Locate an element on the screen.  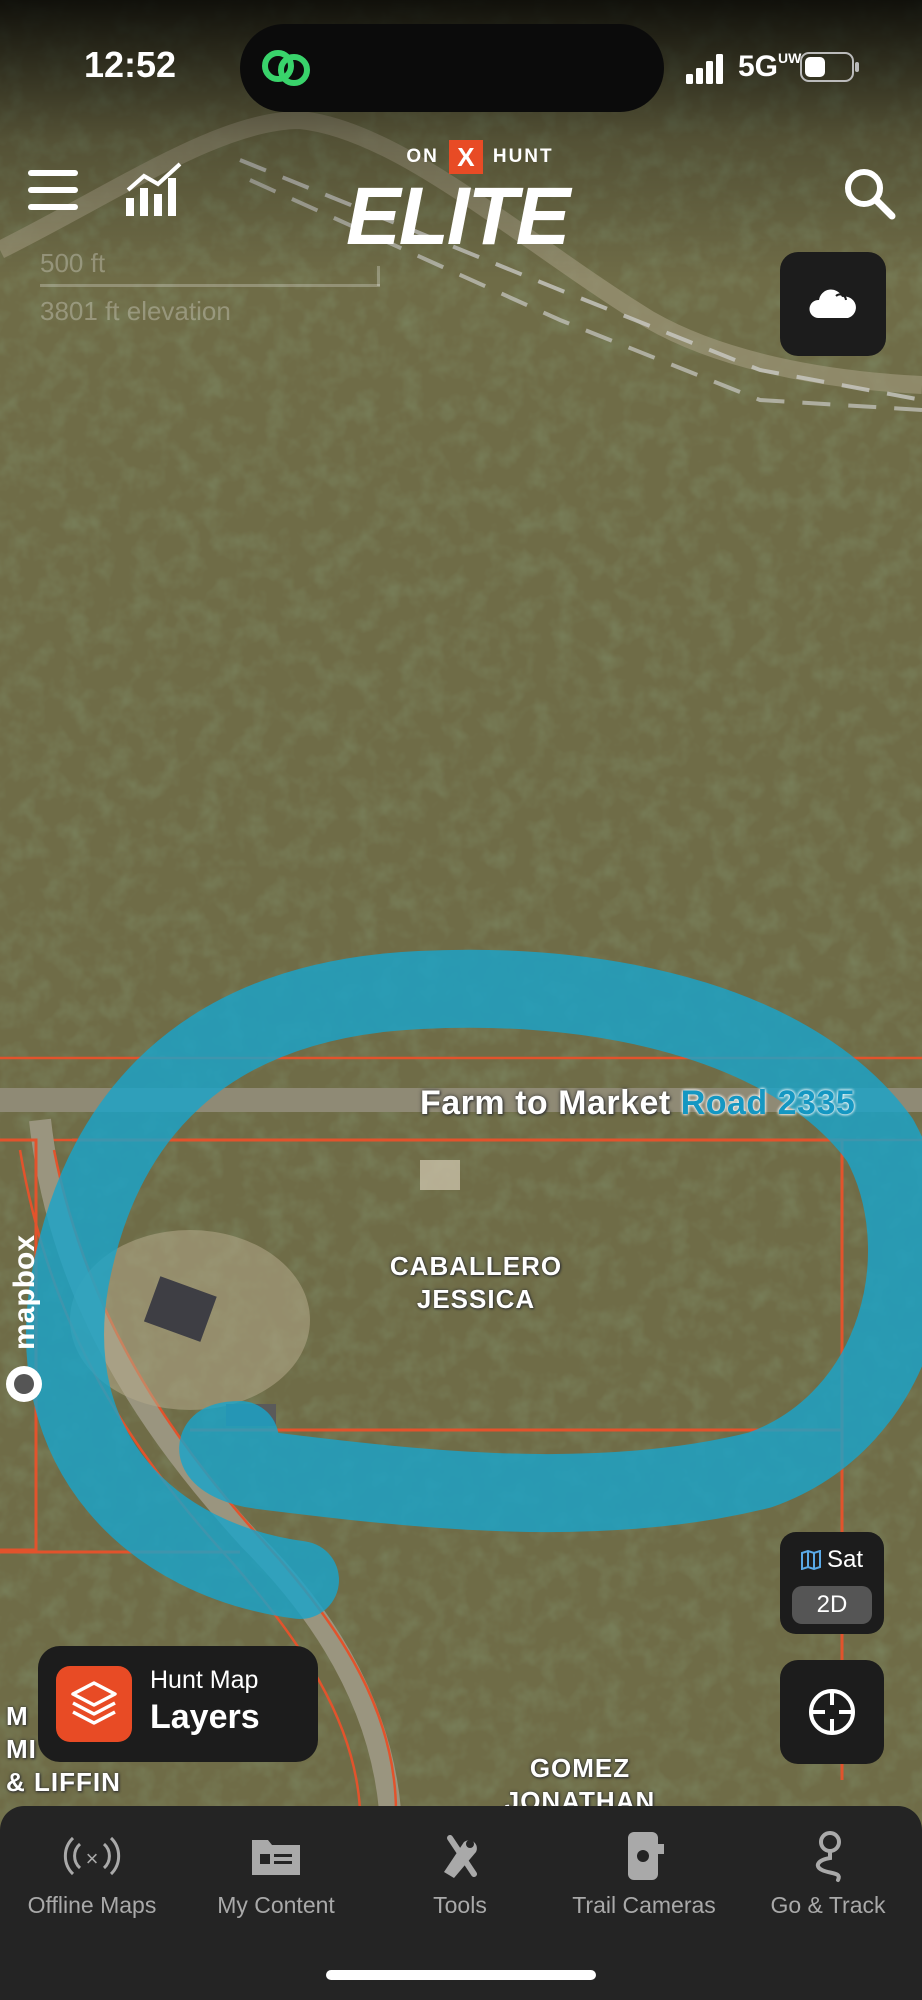
nav-label: Go & Track is located at coordinates (828, 1905).